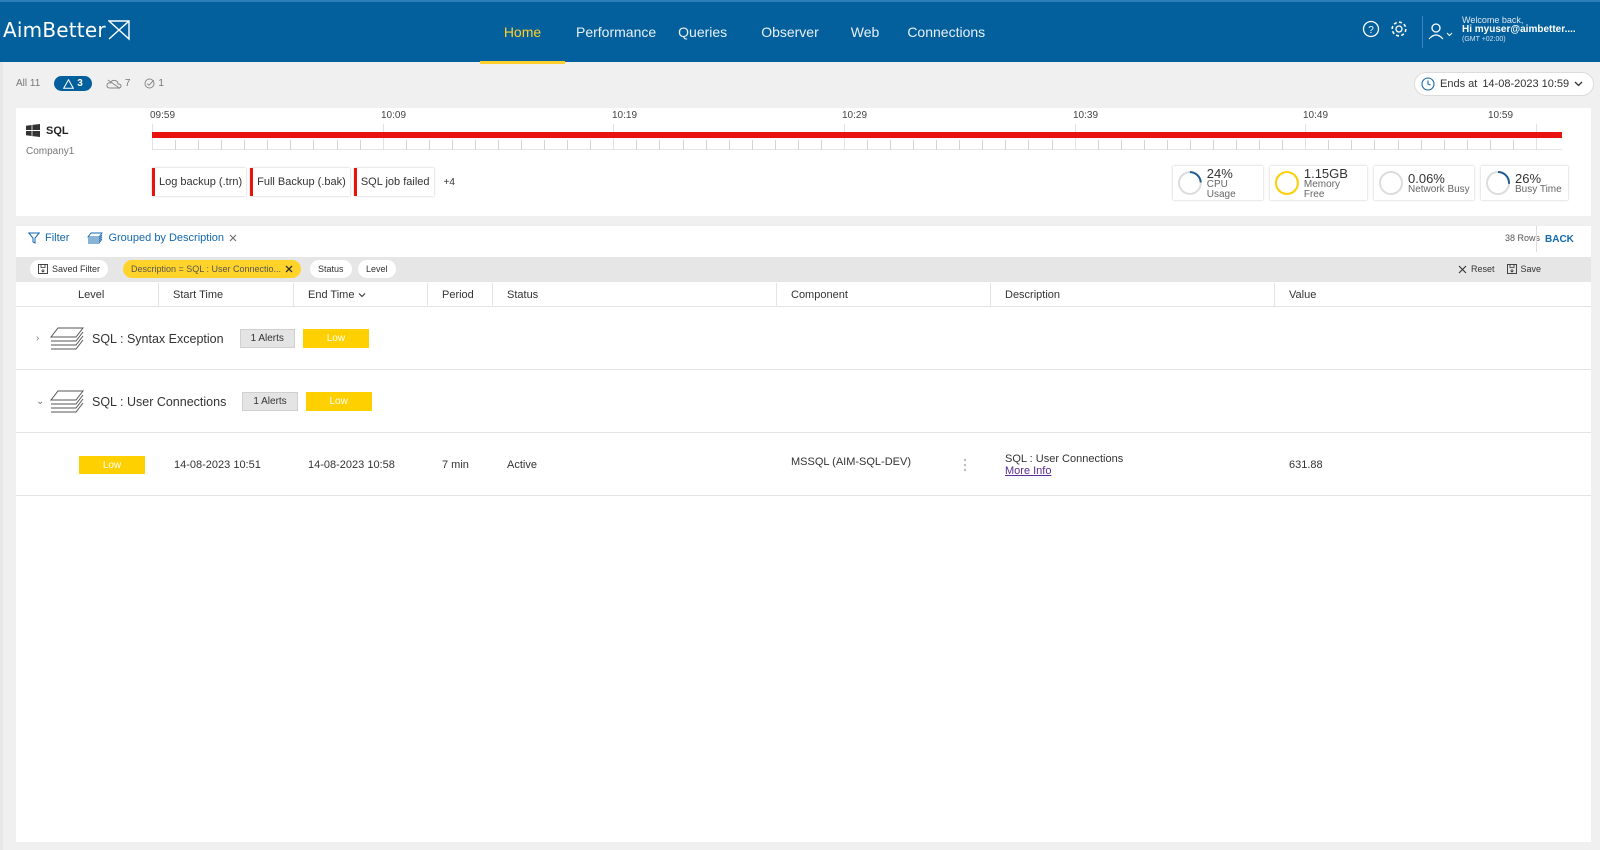  I want to click on col-period: Period, so click(460, 295).